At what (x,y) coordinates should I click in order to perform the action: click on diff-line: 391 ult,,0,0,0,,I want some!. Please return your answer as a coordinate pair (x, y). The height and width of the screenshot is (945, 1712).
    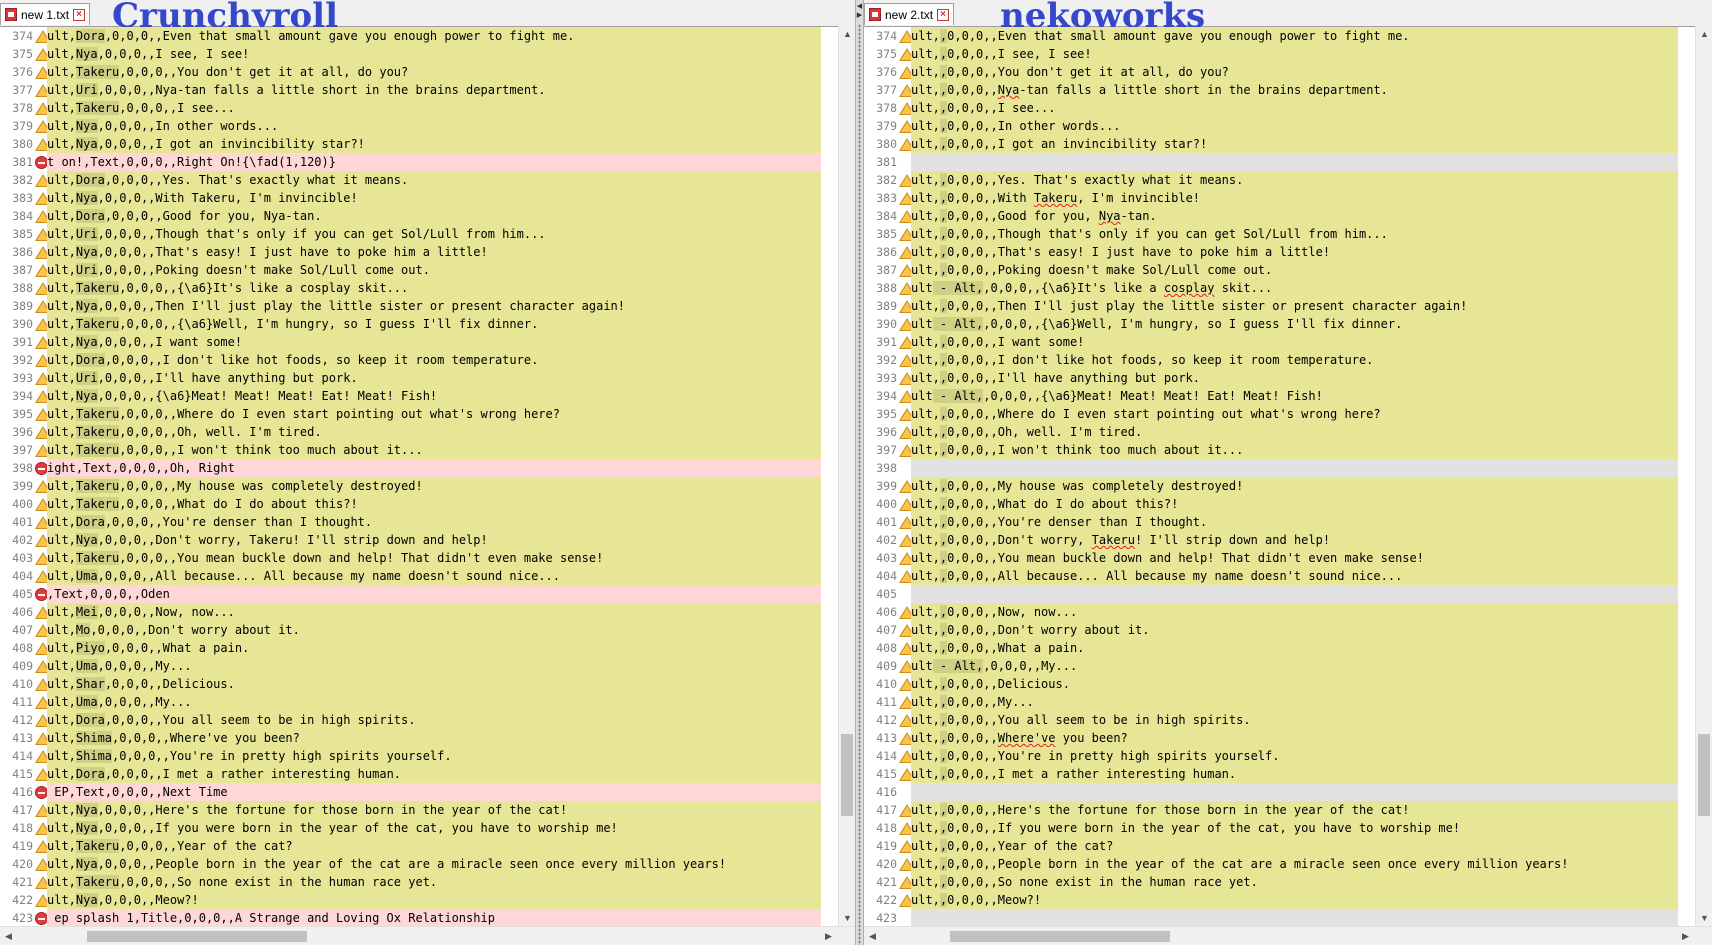
    Looking at the image, I should click on (1279, 342).